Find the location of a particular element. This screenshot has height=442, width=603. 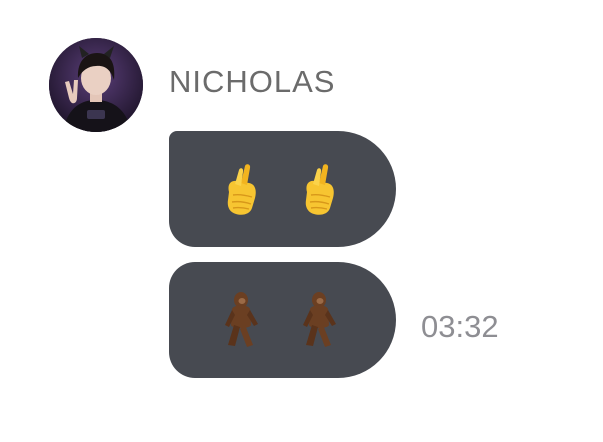

avatar-photo is located at coordinates (96, 85).